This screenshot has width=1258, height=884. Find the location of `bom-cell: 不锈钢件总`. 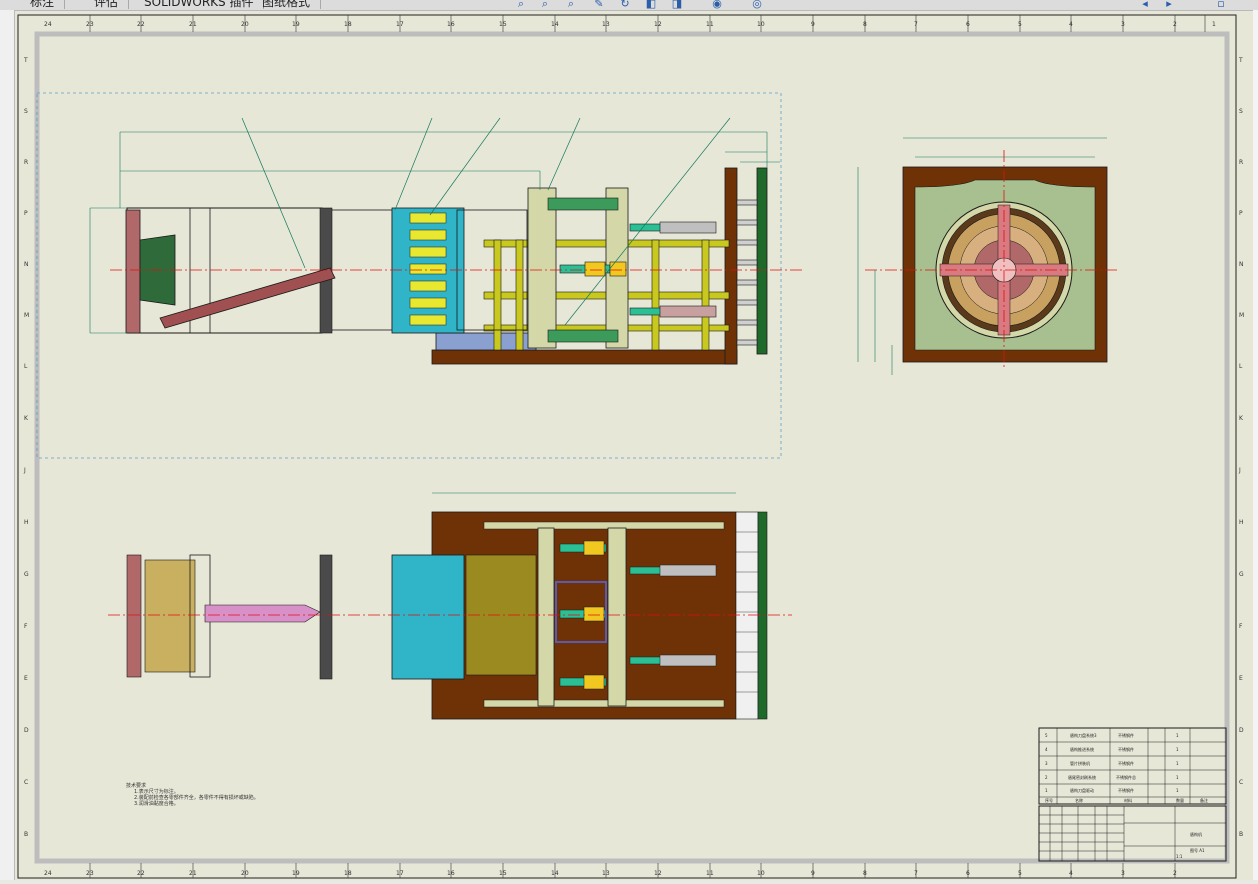

bom-cell: 不锈钢件总 is located at coordinates (1126, 777).